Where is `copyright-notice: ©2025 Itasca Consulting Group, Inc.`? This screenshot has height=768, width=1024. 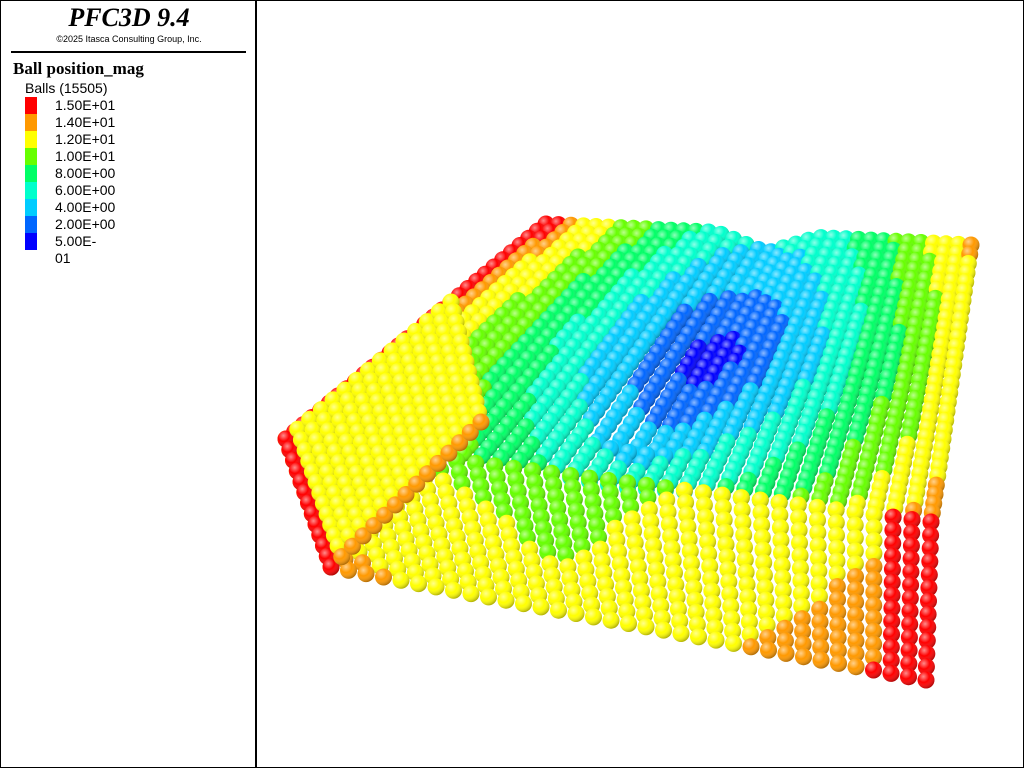 copyright-notice: ©2025 Itasca Consulting Group, Inc. is located at coordinates (129, 39).